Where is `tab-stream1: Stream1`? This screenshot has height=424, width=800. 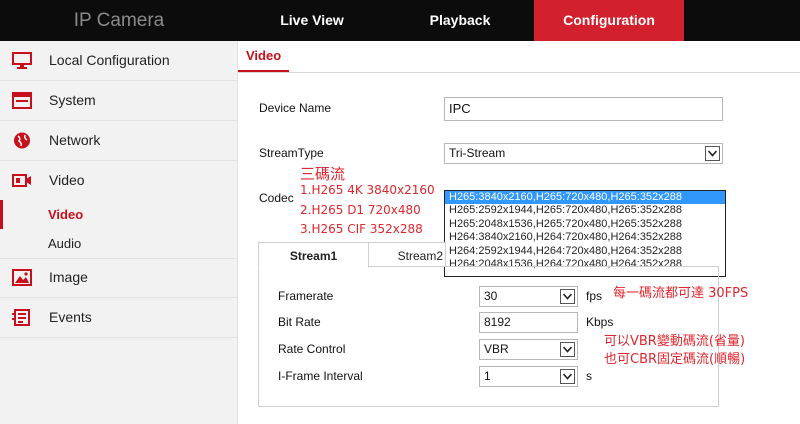 tab-stream1: Stream1 is located at coordinates (313, 255).